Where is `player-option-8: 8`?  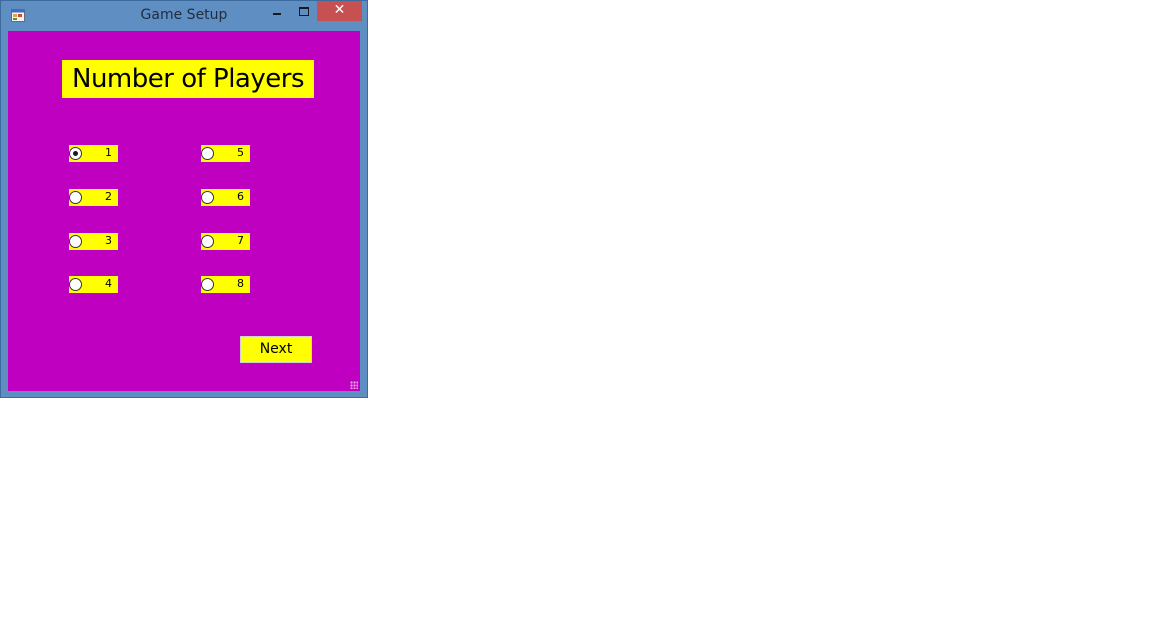
player-option-8: 8 is located at coordinates (225, 284).